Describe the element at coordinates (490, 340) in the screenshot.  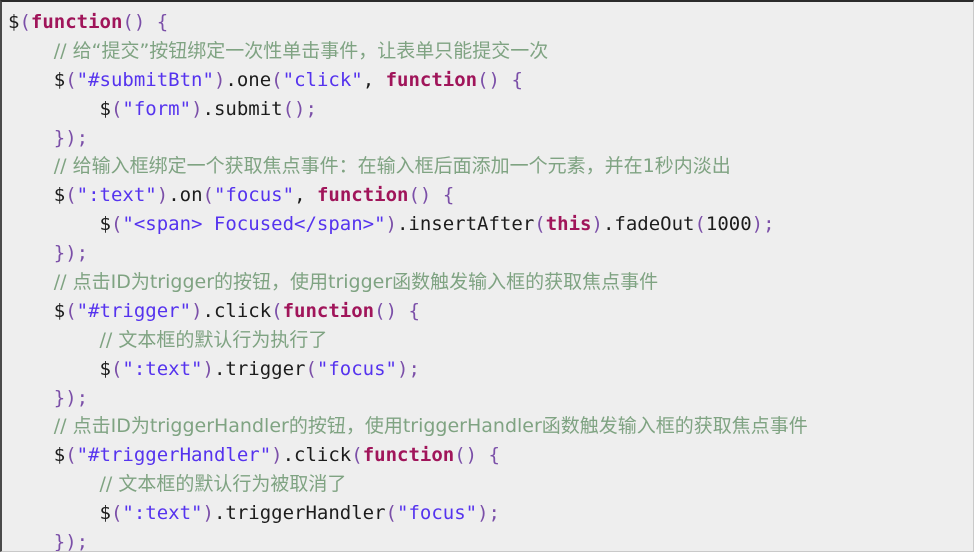
I see `code-line: // 文本框的默认行为执行了` at that location.